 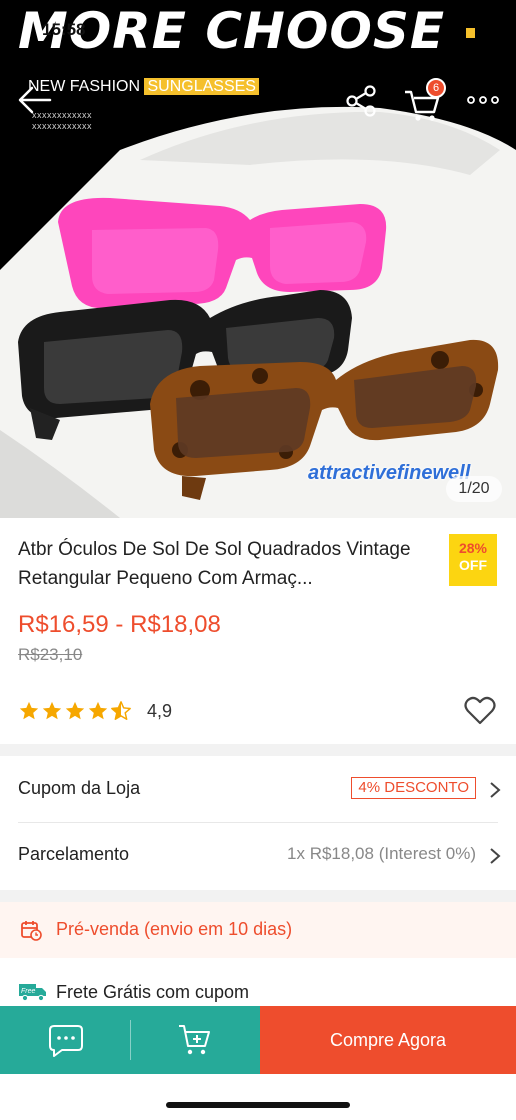 I want to click on favorite-button, so click(x=480, y=711).